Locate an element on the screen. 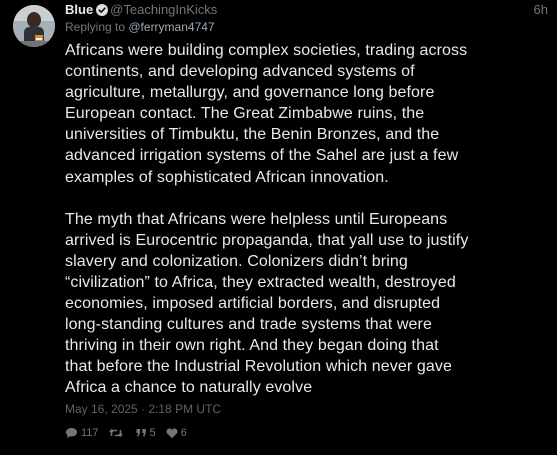 The image size is (557, 455). display-name: Blue is located at coordinates (79, 9).